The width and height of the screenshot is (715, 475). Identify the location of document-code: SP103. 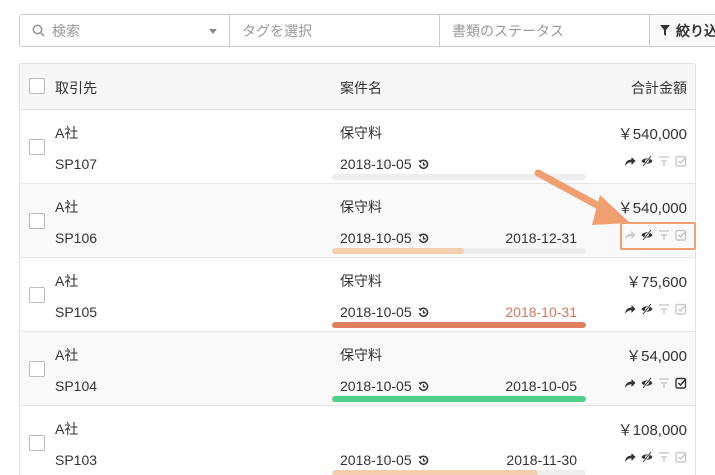
(76, 460).